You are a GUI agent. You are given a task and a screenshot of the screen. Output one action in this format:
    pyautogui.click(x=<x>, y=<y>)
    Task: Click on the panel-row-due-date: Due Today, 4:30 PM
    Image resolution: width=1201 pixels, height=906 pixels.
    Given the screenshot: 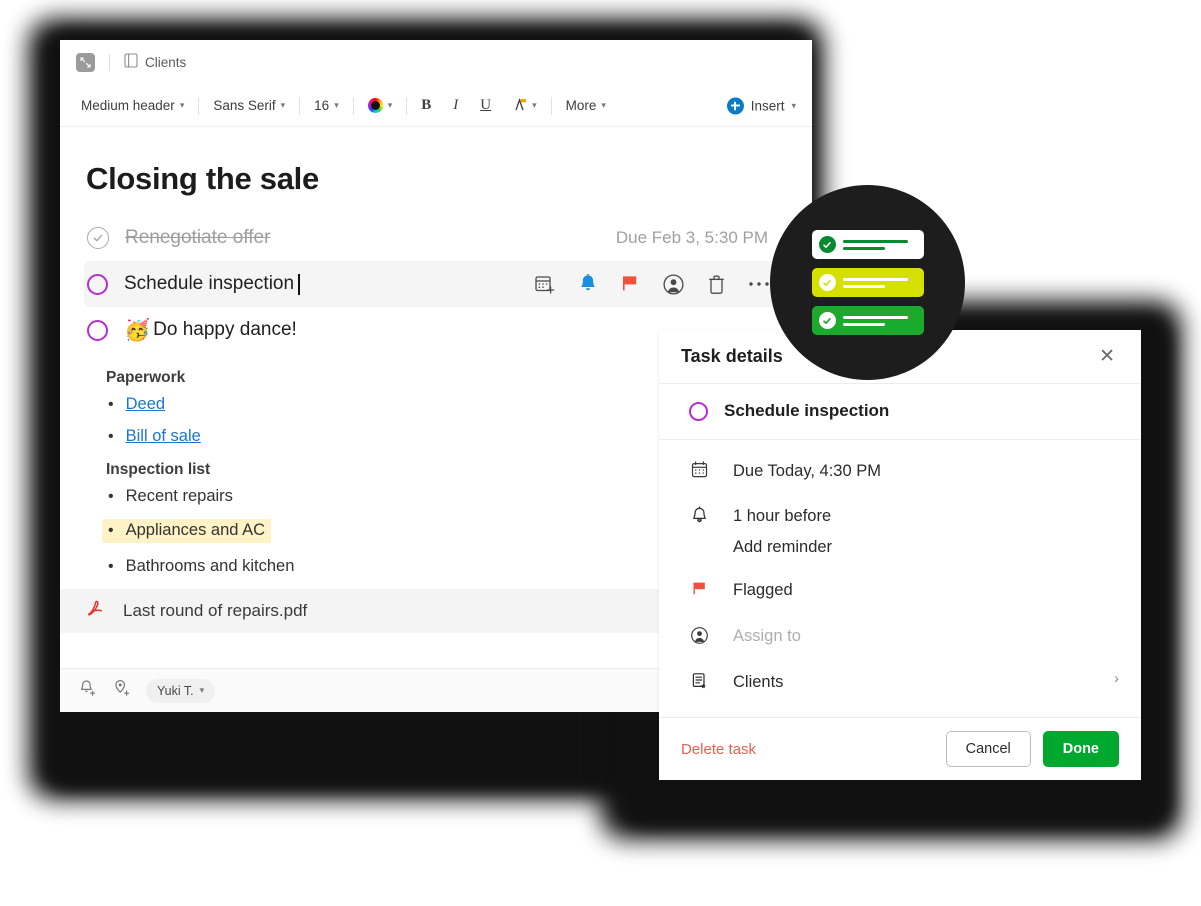 What is the action you would take?
    pyautogui.click(x=904, y=472)
    